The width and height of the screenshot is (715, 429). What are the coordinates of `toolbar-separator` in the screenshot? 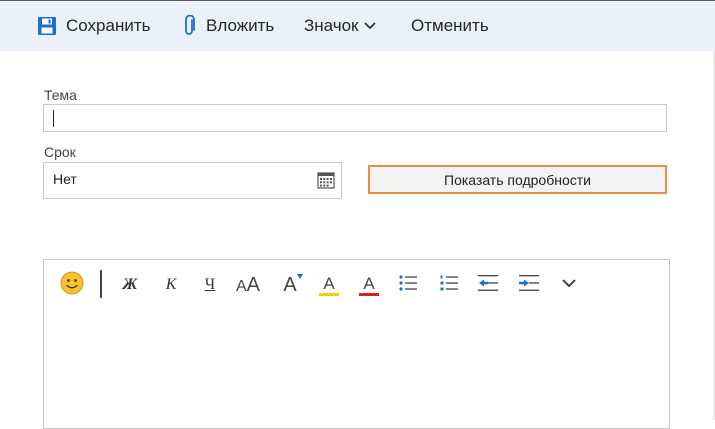 It's located at (101, 284).